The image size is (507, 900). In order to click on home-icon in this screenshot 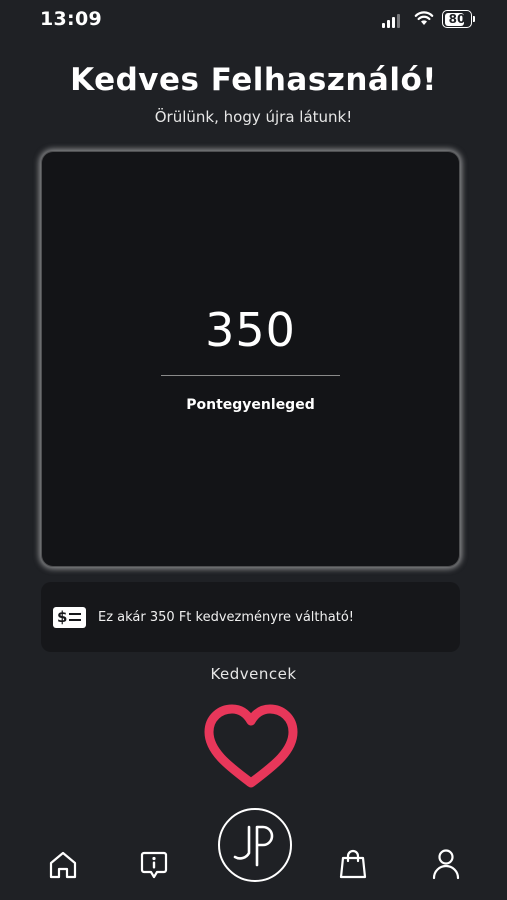, I will do `click(63, 865)`.